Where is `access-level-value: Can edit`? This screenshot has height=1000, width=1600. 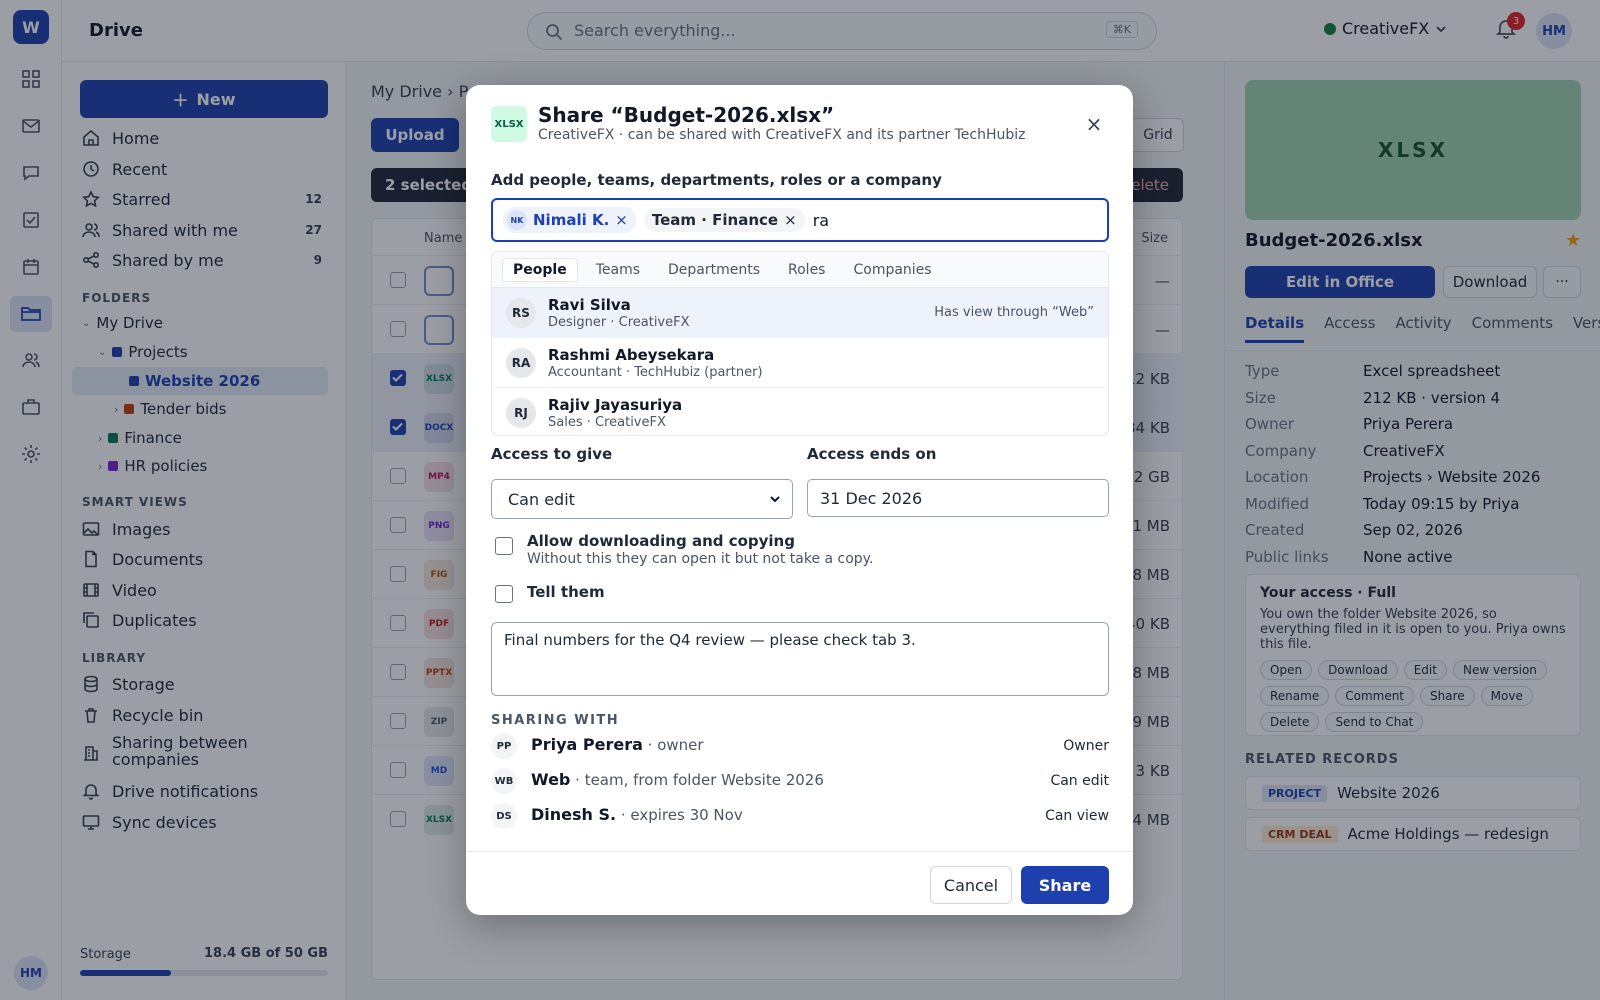 access-level-value: Can edit is located at coordinates (541, 499).